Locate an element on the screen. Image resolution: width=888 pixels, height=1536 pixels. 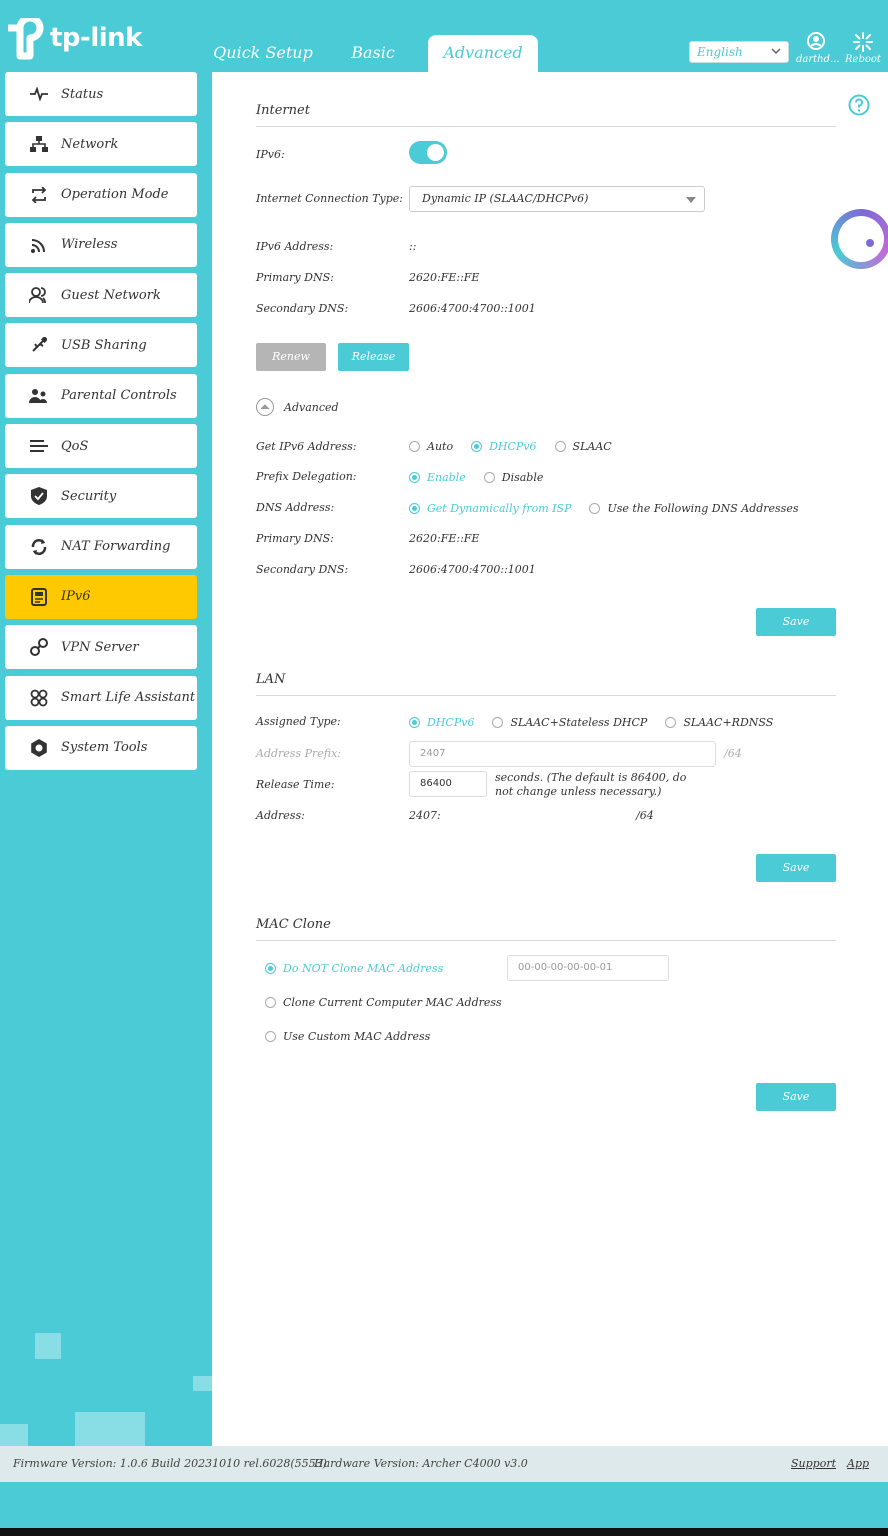
radio-dhcpv6: DHCPv6 is located at coordinates (504, 446).